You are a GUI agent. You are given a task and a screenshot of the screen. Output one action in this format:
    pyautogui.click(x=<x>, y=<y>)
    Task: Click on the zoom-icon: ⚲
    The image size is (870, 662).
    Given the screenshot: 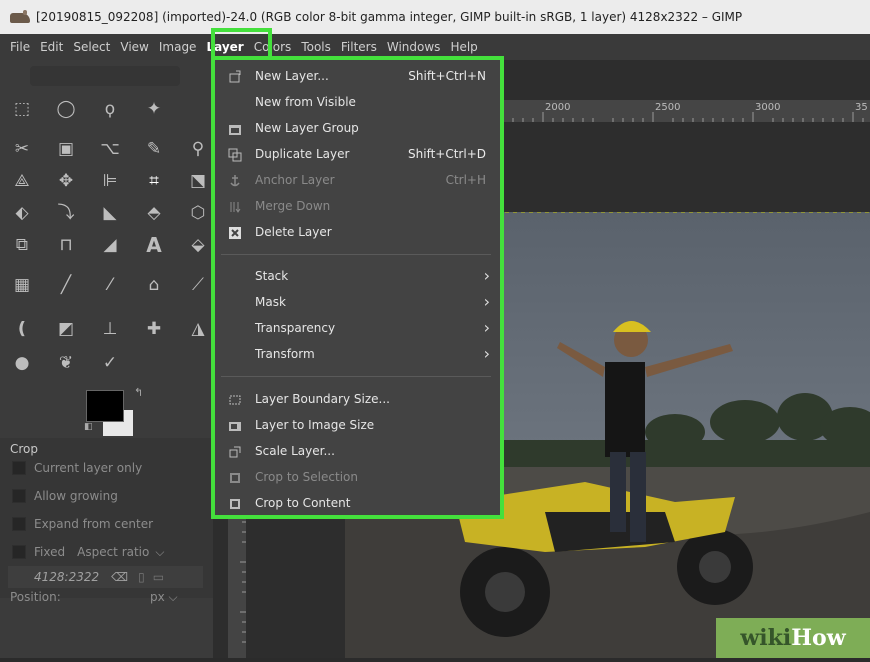 What is the action you would take?
    pyautogui.click(x=198, y=149)
    